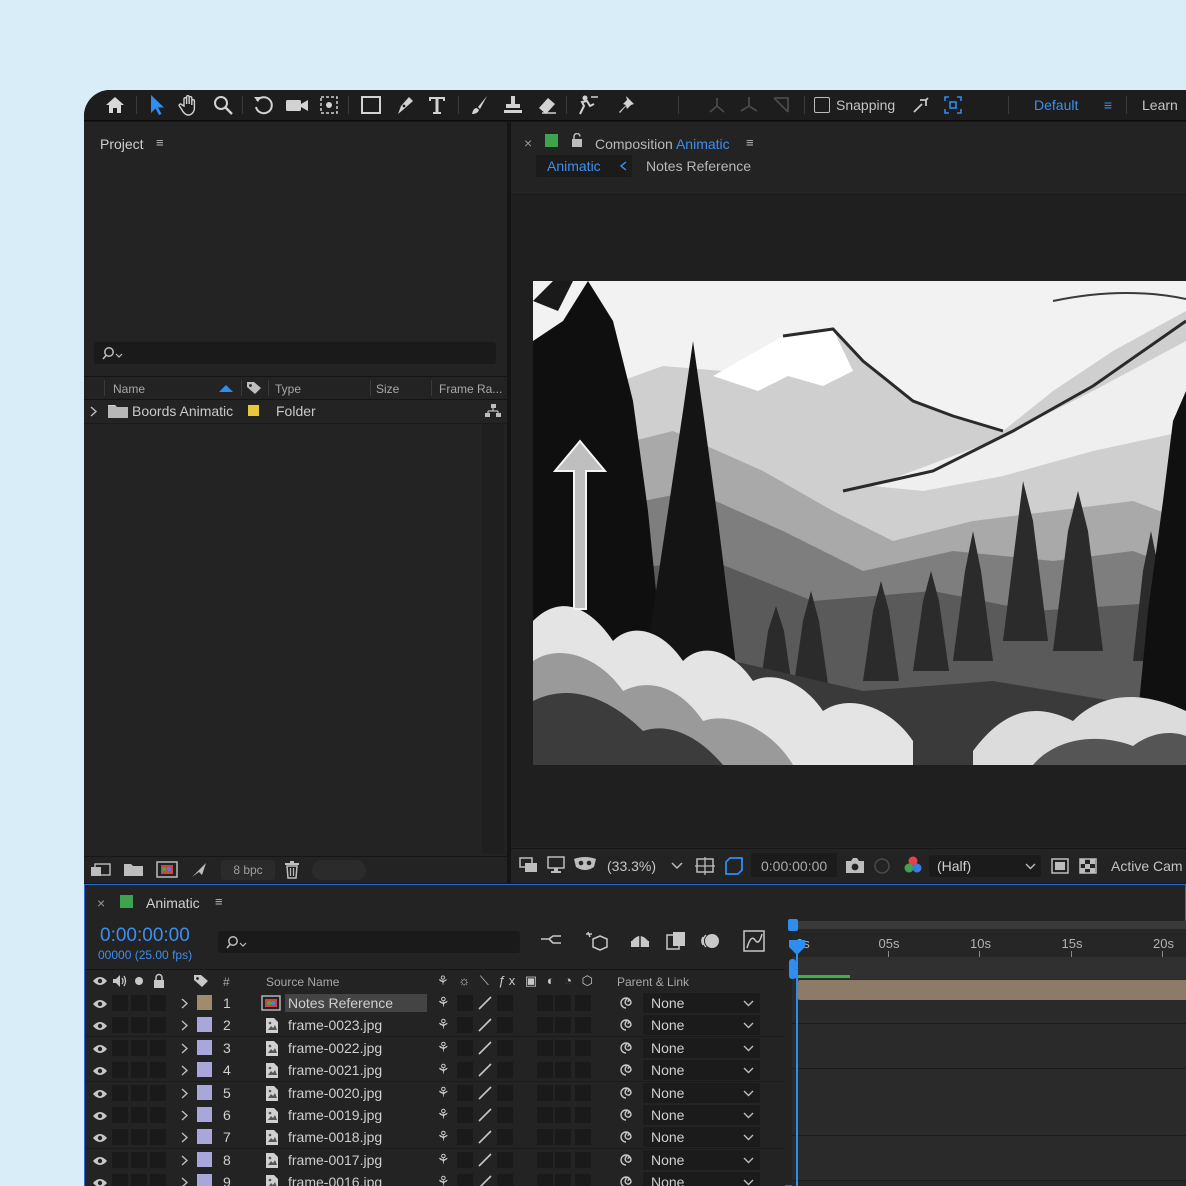  Describe the element at coordinates (435, 1003) in the screenshot. I see `layer-row: 1 Notes Reference ⚘ None` at that location.